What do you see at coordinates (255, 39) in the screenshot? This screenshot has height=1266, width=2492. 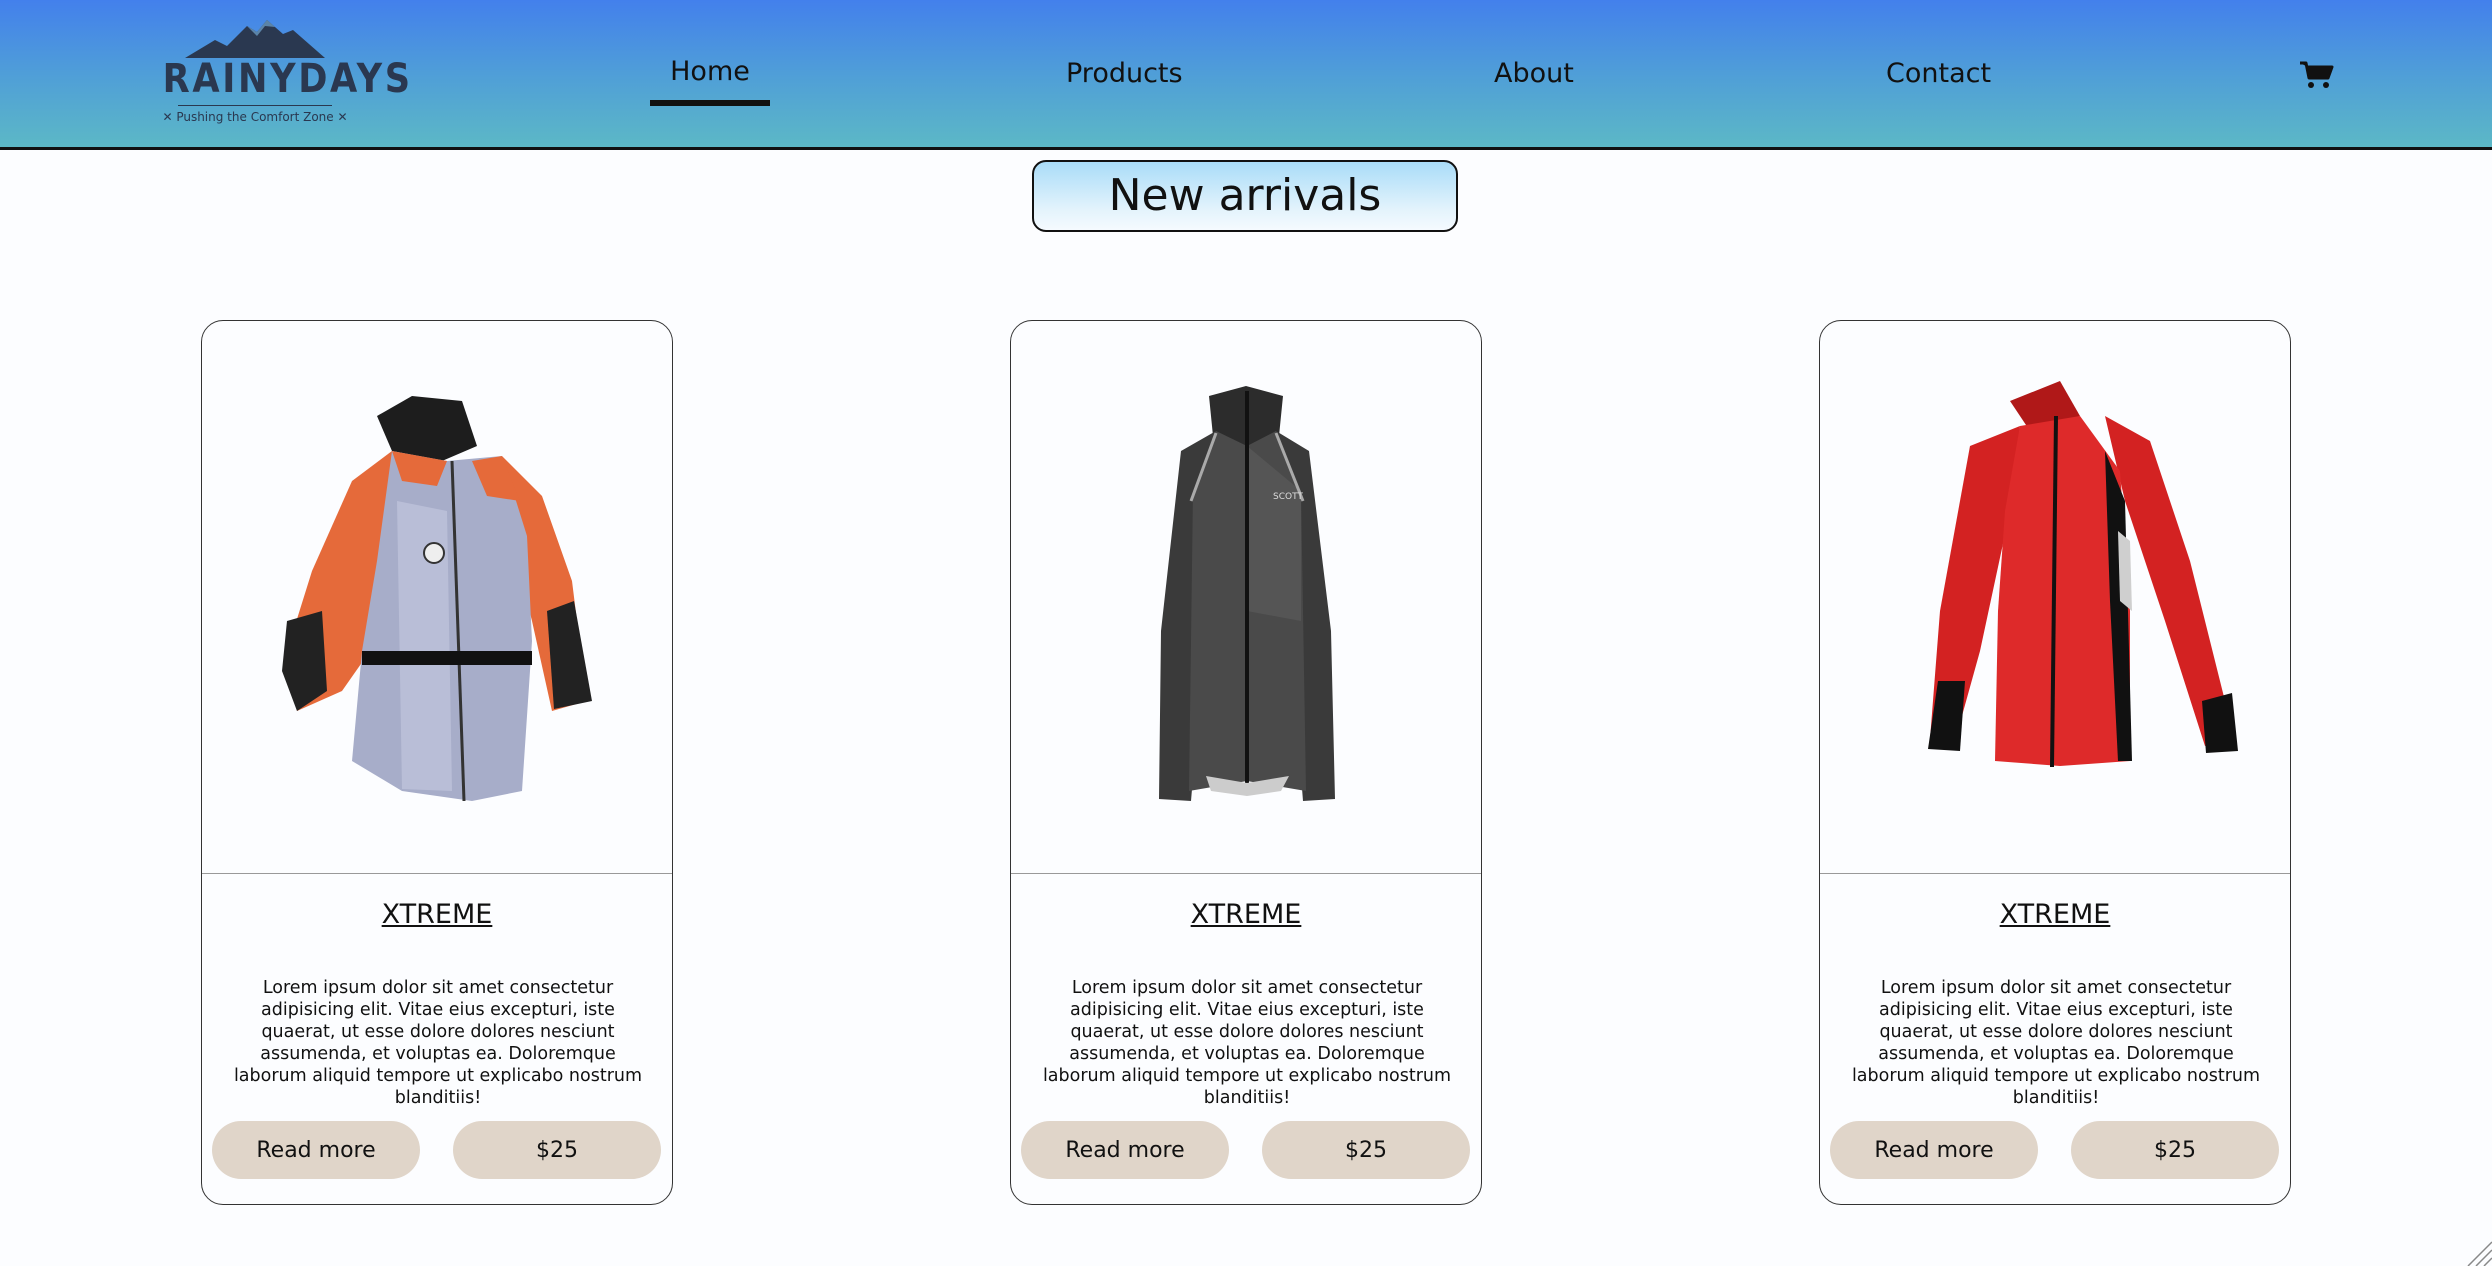 I see `mountain-icon` at bounding box center [255, 39].